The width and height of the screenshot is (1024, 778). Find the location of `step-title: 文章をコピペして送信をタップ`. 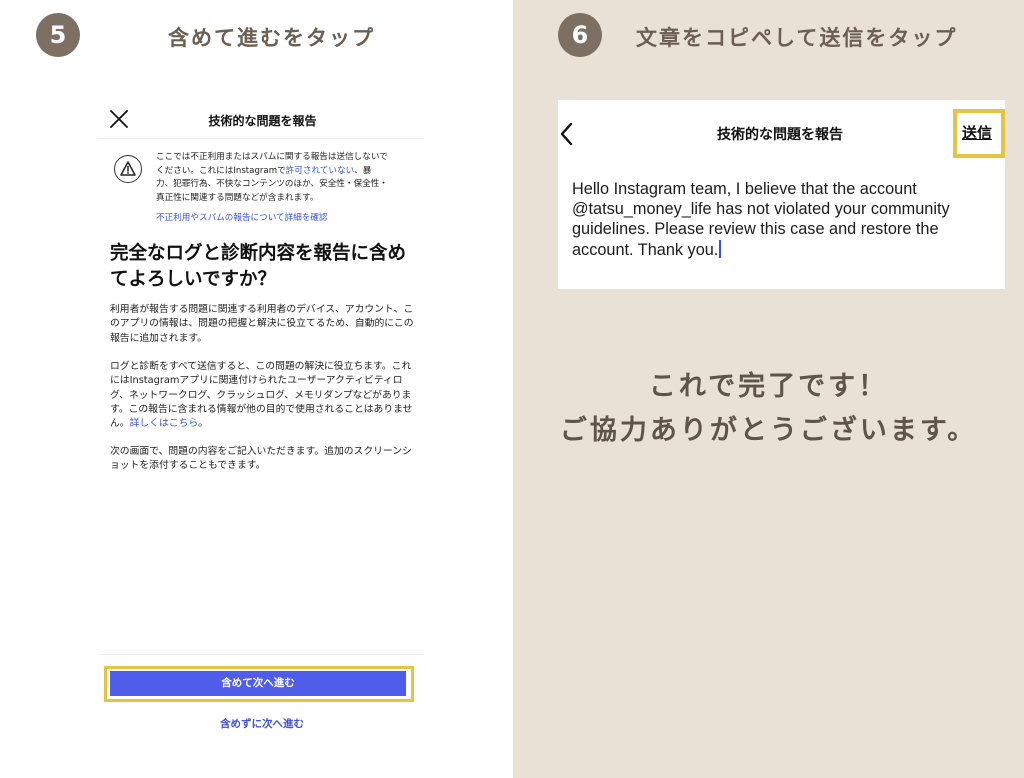

step-title: 文章をコピペして送信をタップ is located at coordinates (797, 38).